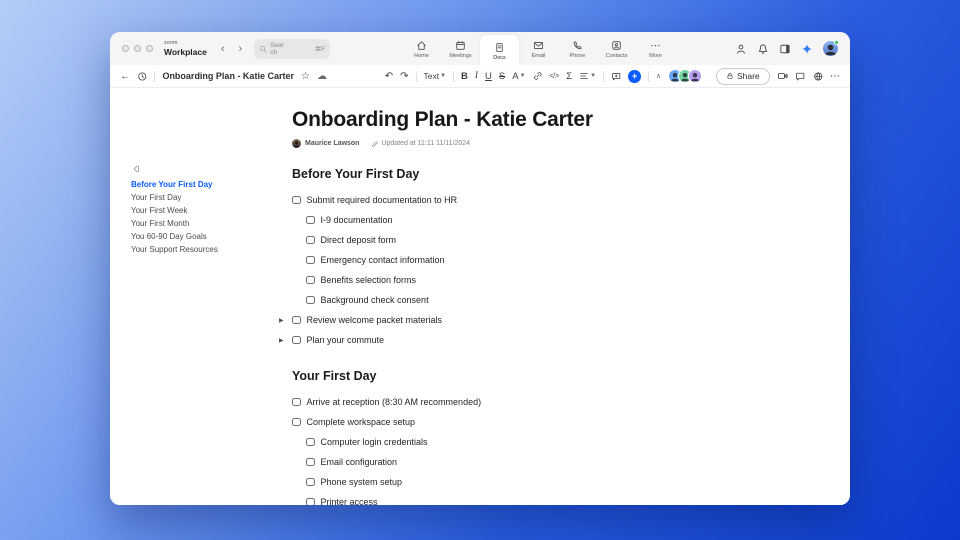  I want to click on online-status-dot, so click(836, 42).